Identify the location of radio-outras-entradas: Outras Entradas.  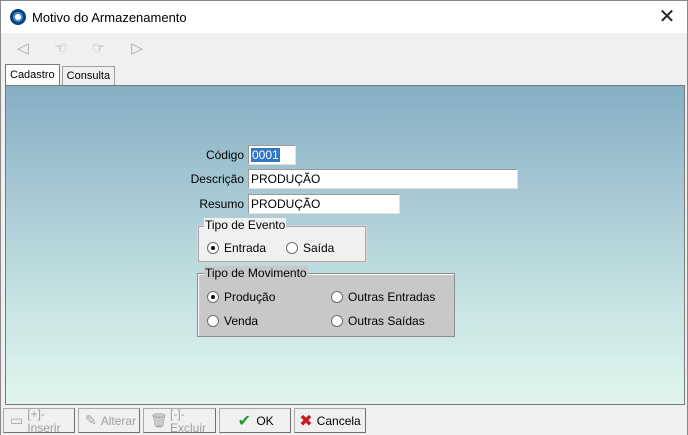
(383, 297).